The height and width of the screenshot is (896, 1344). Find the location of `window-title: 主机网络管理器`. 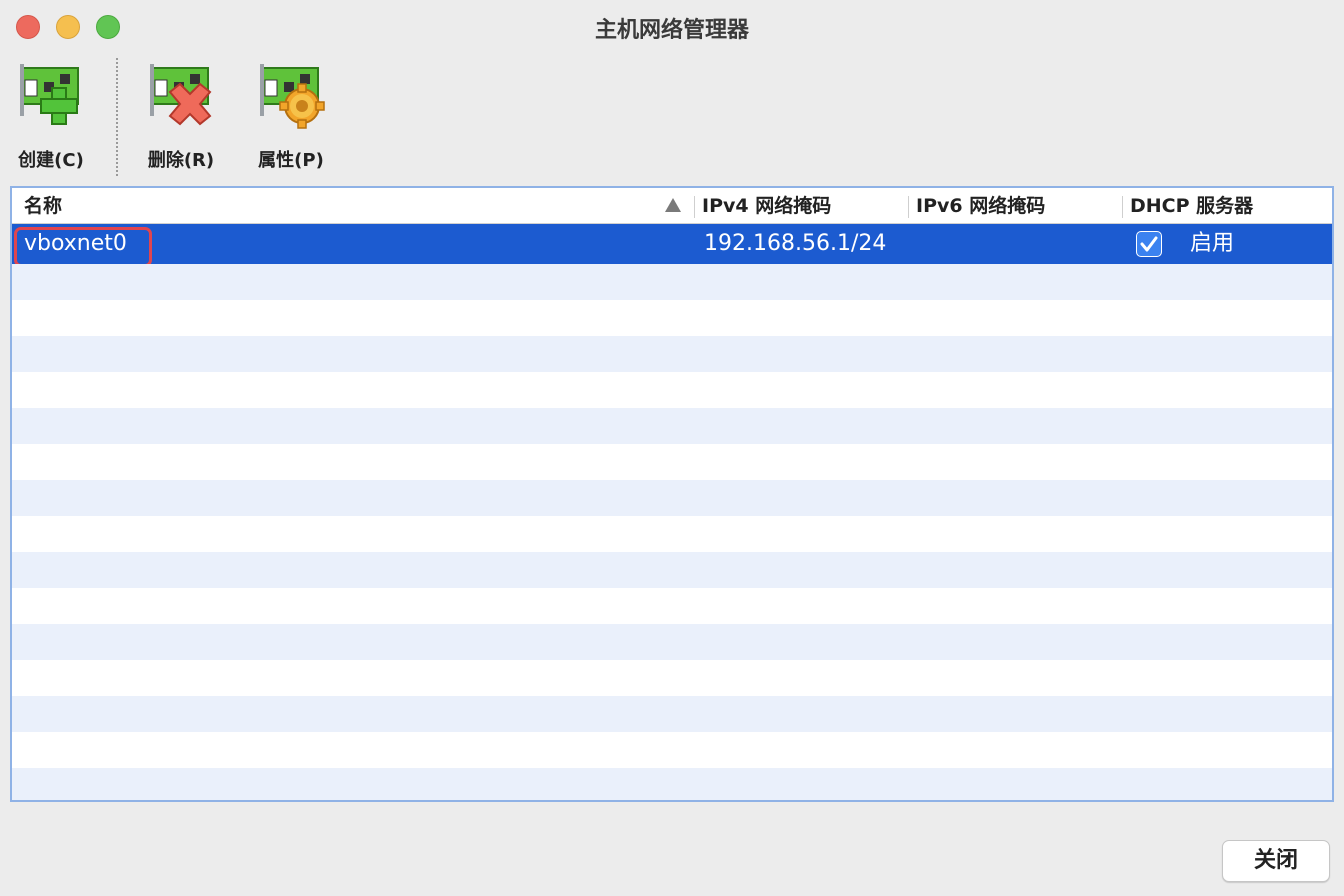

window-title: 主机网络管理器 is located at coordinates (671, 30).